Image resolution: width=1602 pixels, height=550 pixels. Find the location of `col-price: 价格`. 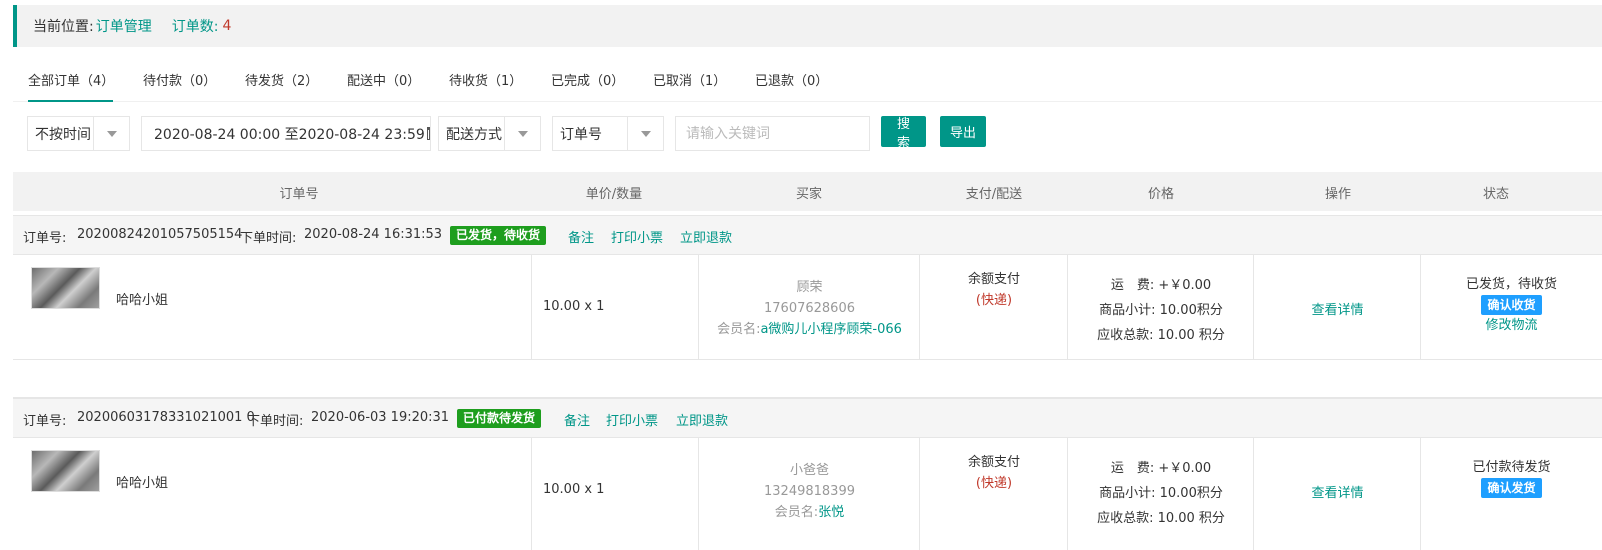

col-price: 价格 is located at coordinates (1161, 194).